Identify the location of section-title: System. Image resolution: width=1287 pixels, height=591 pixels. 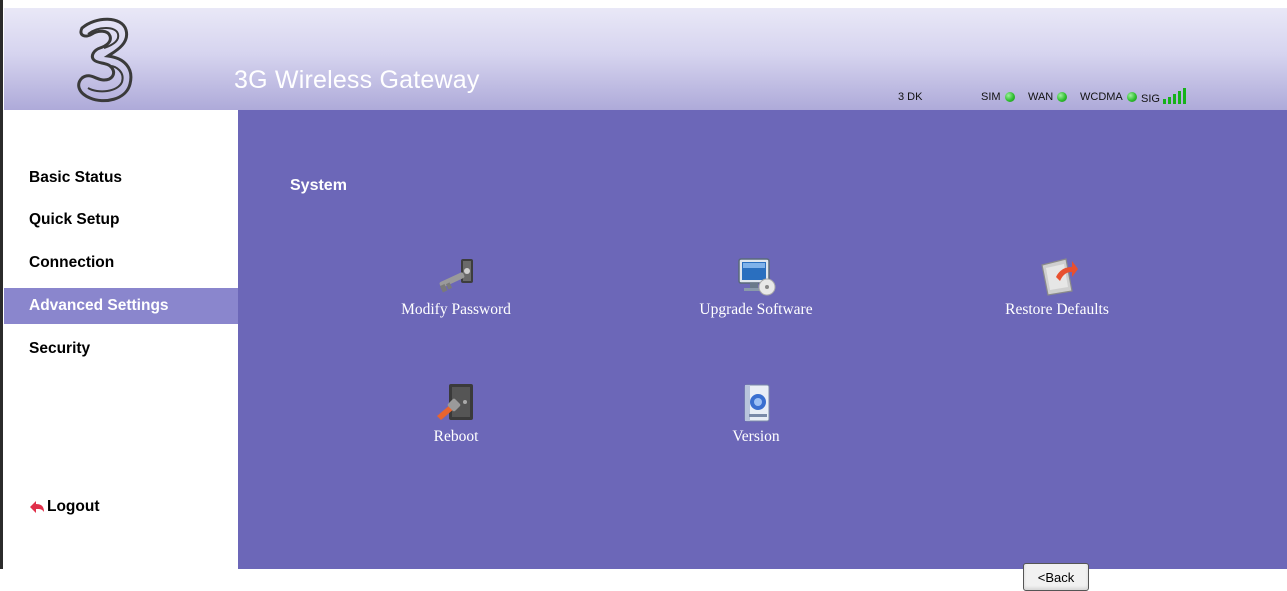
(318, 185).